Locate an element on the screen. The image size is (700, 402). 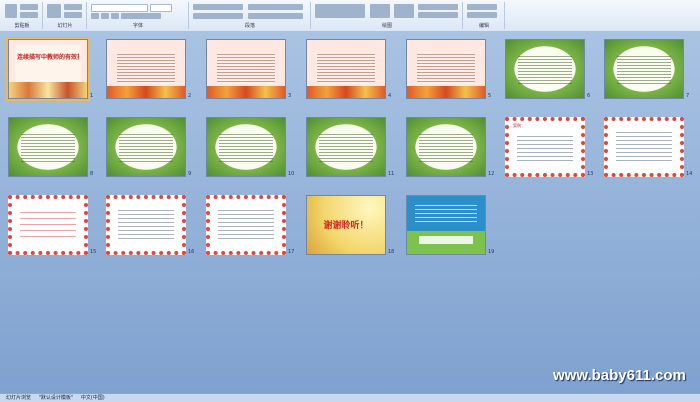
cut-button is located at coordinates (29, 7).